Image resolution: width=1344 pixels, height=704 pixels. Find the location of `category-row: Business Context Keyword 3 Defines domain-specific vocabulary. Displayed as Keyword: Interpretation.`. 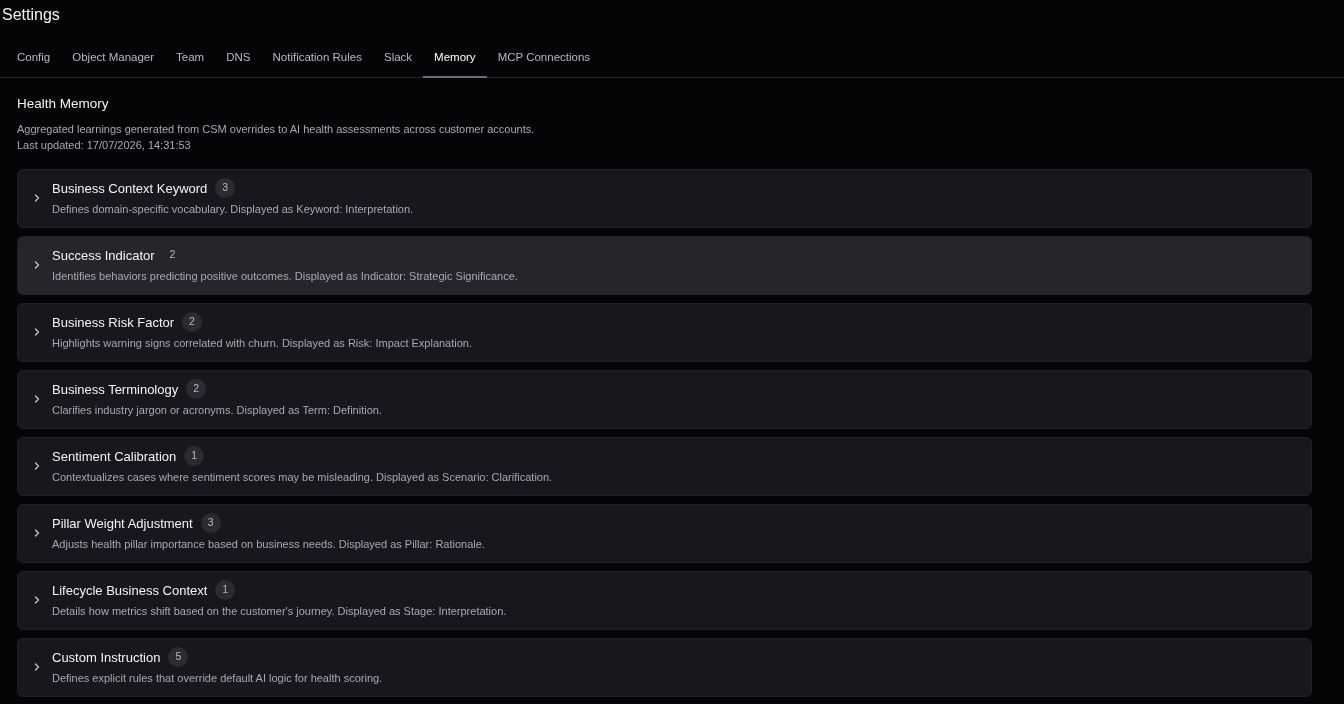

category-row: Business Context Keyword 3 Defines domain-specific vocabulary. Displayed as Keyword: Interpretation. is located at coordinates (664, 198).